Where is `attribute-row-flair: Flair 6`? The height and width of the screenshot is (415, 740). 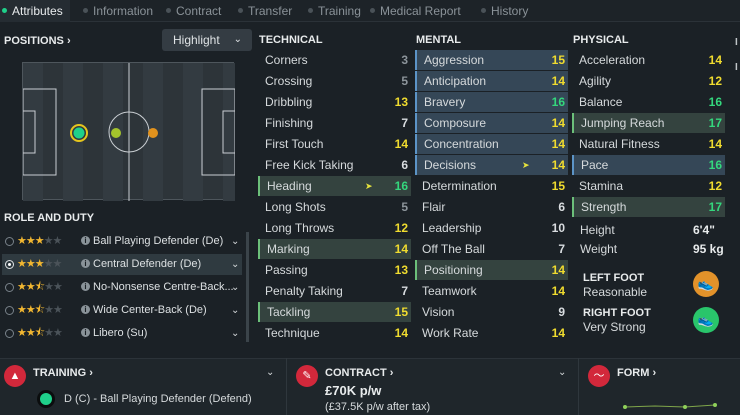 attribute-row-flair: Flair 6 is located at coordinates (491, 207).